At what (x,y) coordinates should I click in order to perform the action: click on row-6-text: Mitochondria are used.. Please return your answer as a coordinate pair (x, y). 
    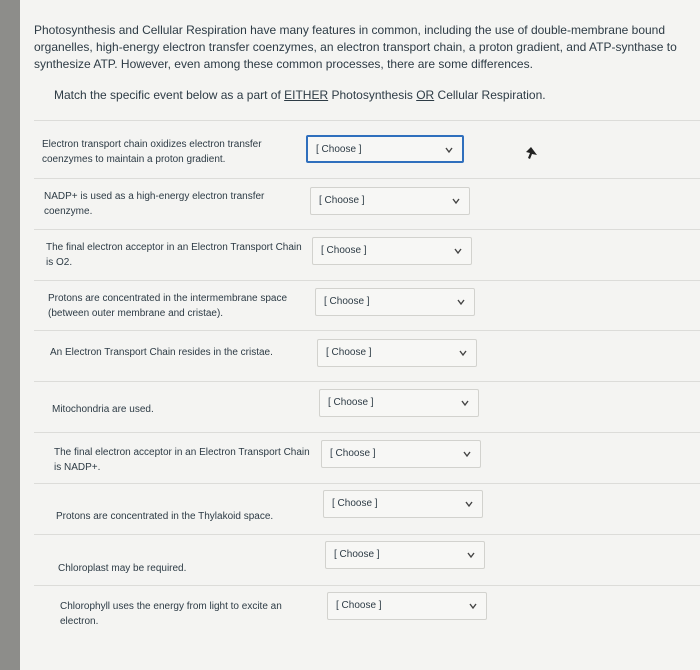
    Looking at the image, I should click on (103, 409).